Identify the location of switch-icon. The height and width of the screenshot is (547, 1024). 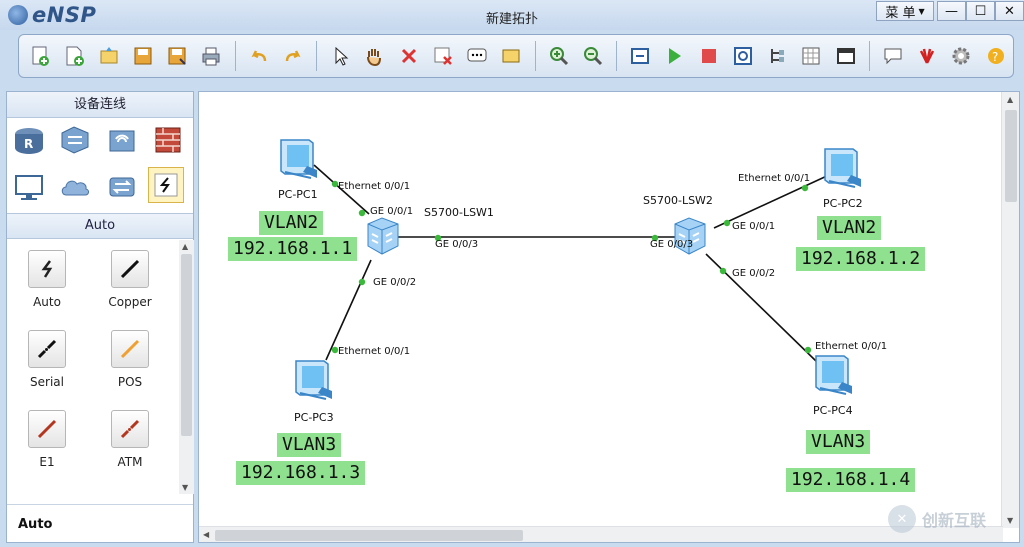
(75, 140).